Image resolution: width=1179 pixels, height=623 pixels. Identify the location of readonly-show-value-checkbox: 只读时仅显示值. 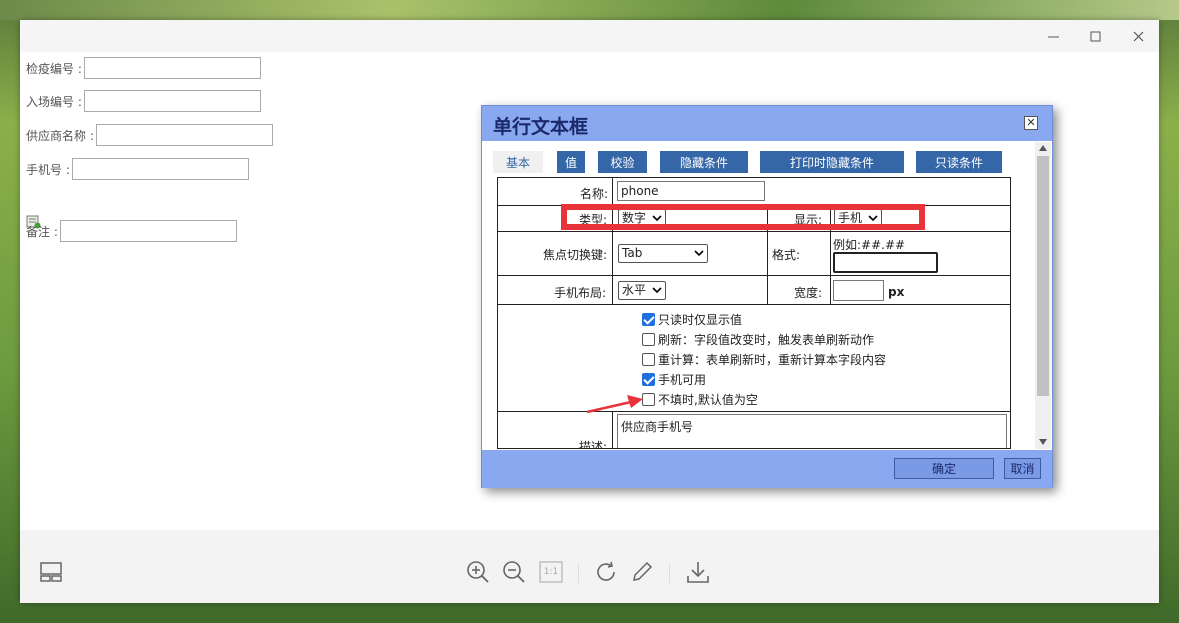
(692, 319).